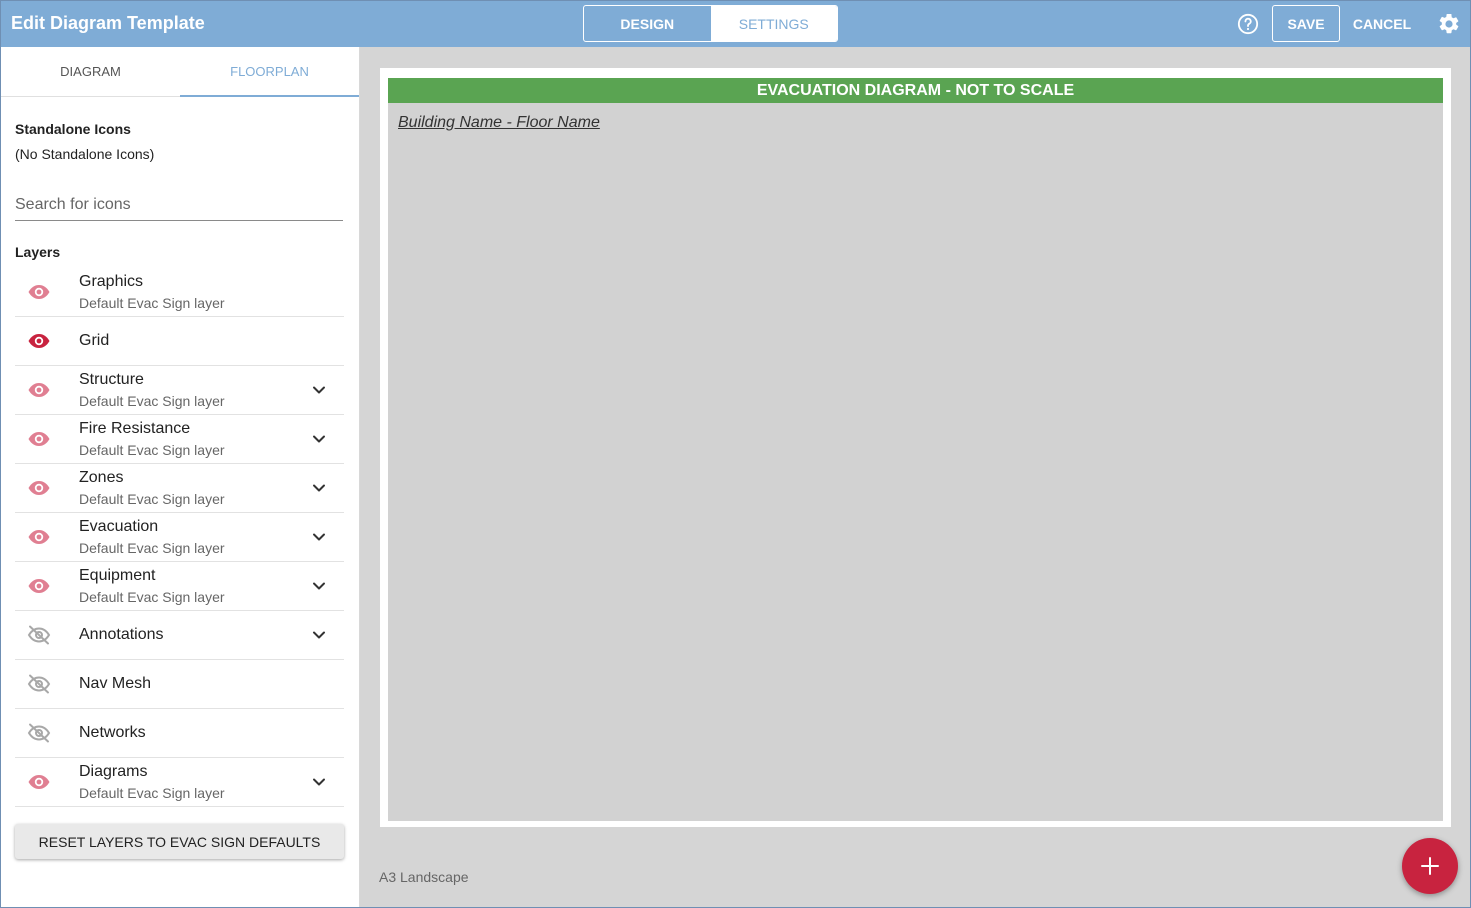 The width and height of the screenshot is (1471, 908). I want to click on standalone-icons-empty: (No Standalone Icons), so click(85, 154).